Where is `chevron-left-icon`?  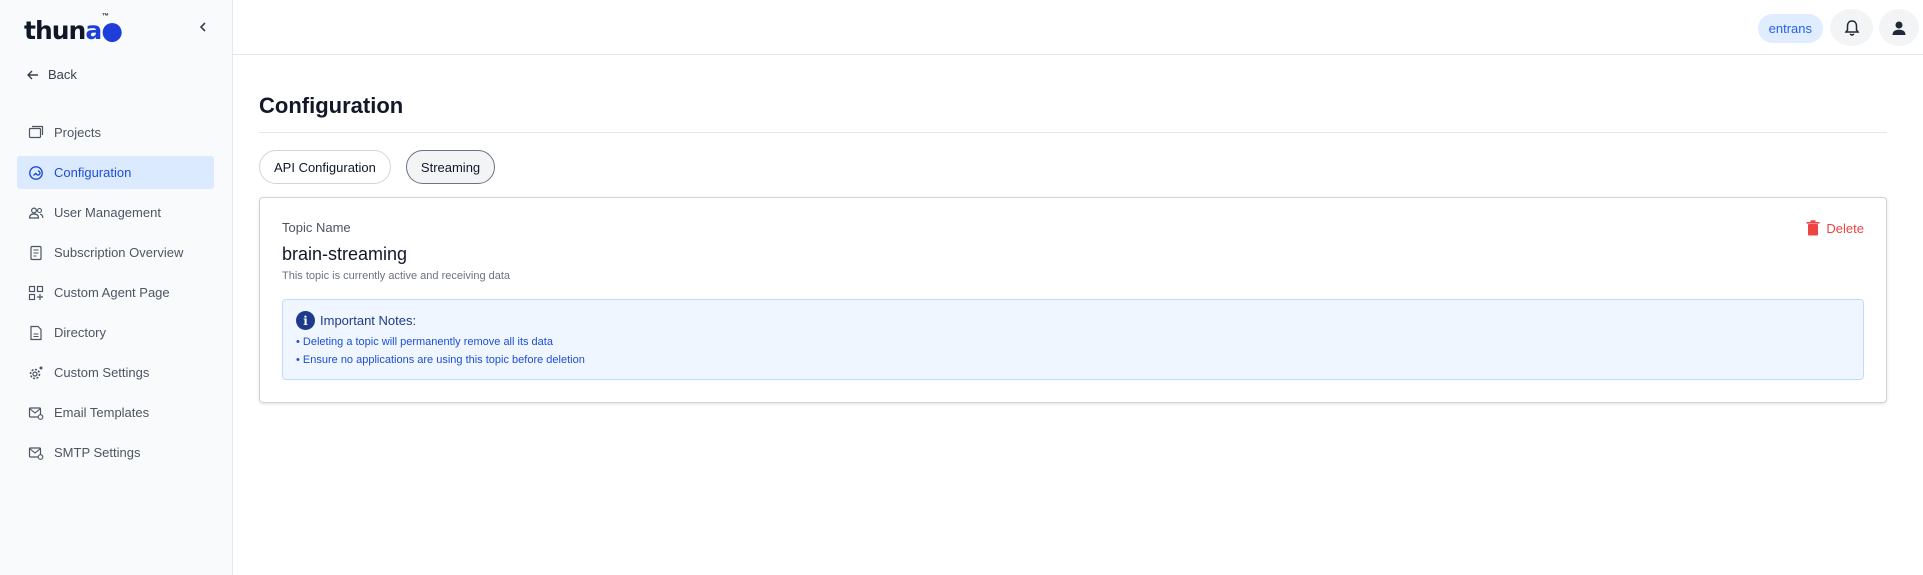
chevron-left-icon is located at coordinates (202, 27).